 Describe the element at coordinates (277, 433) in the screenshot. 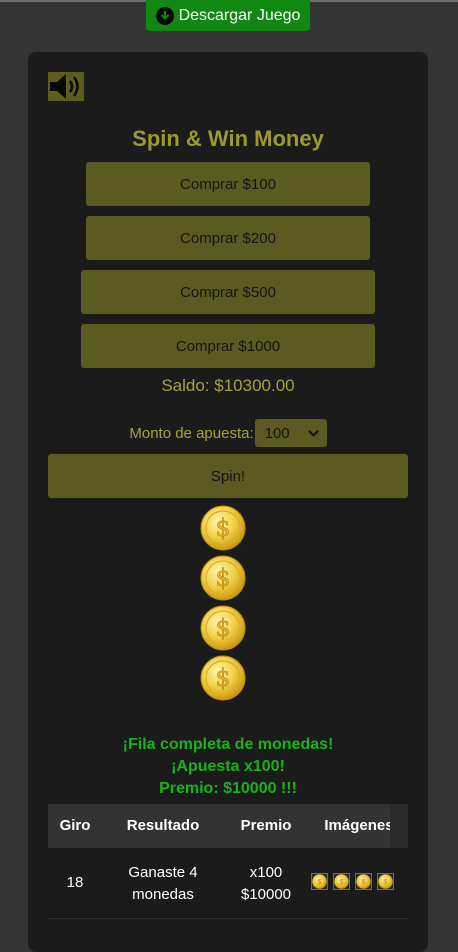

I see `bet-amount-value: 100` at that location.